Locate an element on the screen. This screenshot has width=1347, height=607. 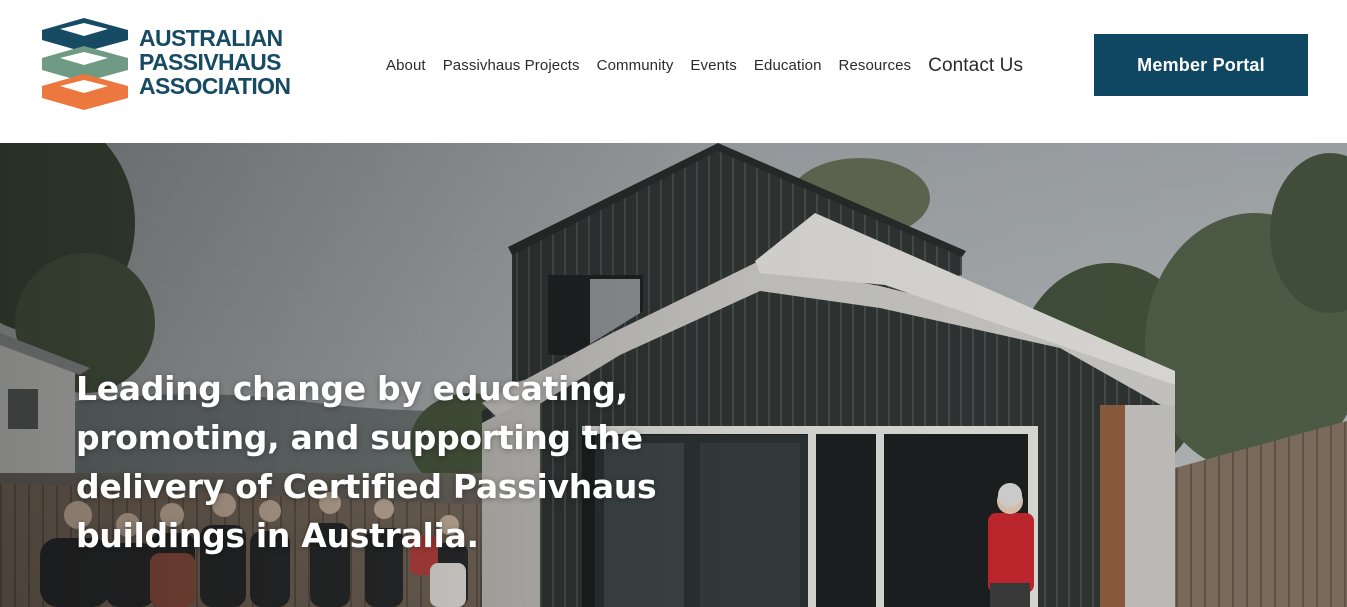
logo-mark-icon is located at coordinates (85, 64).